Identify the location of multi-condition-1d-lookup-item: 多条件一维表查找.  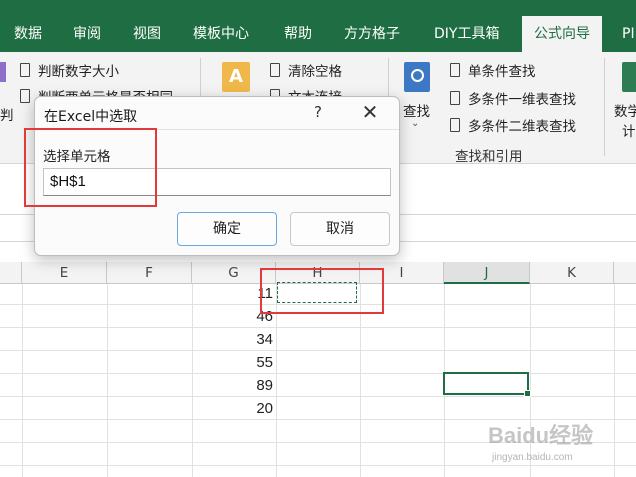
(513, 98).